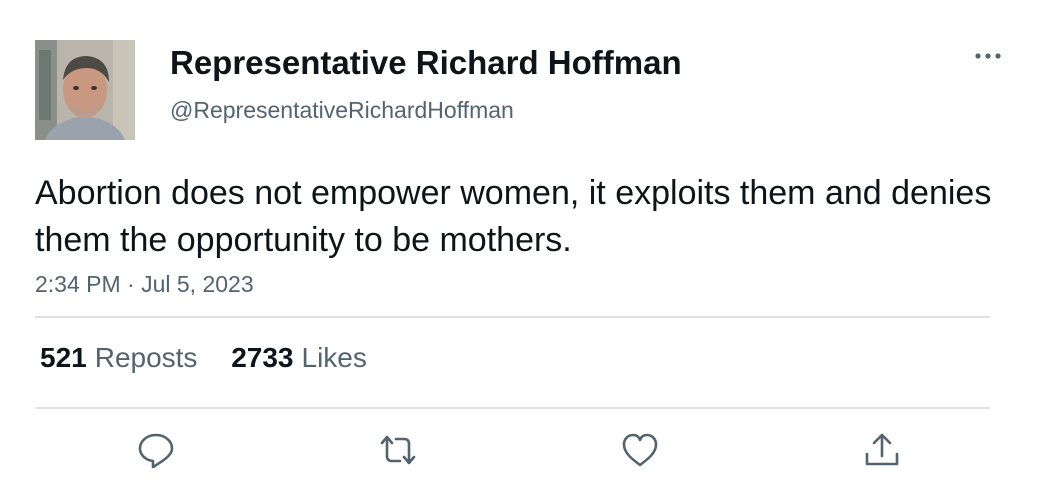 Image resolution: width=1050 pixels, height=480 pixels. I want to click on repost-icon, so click(398, 450).